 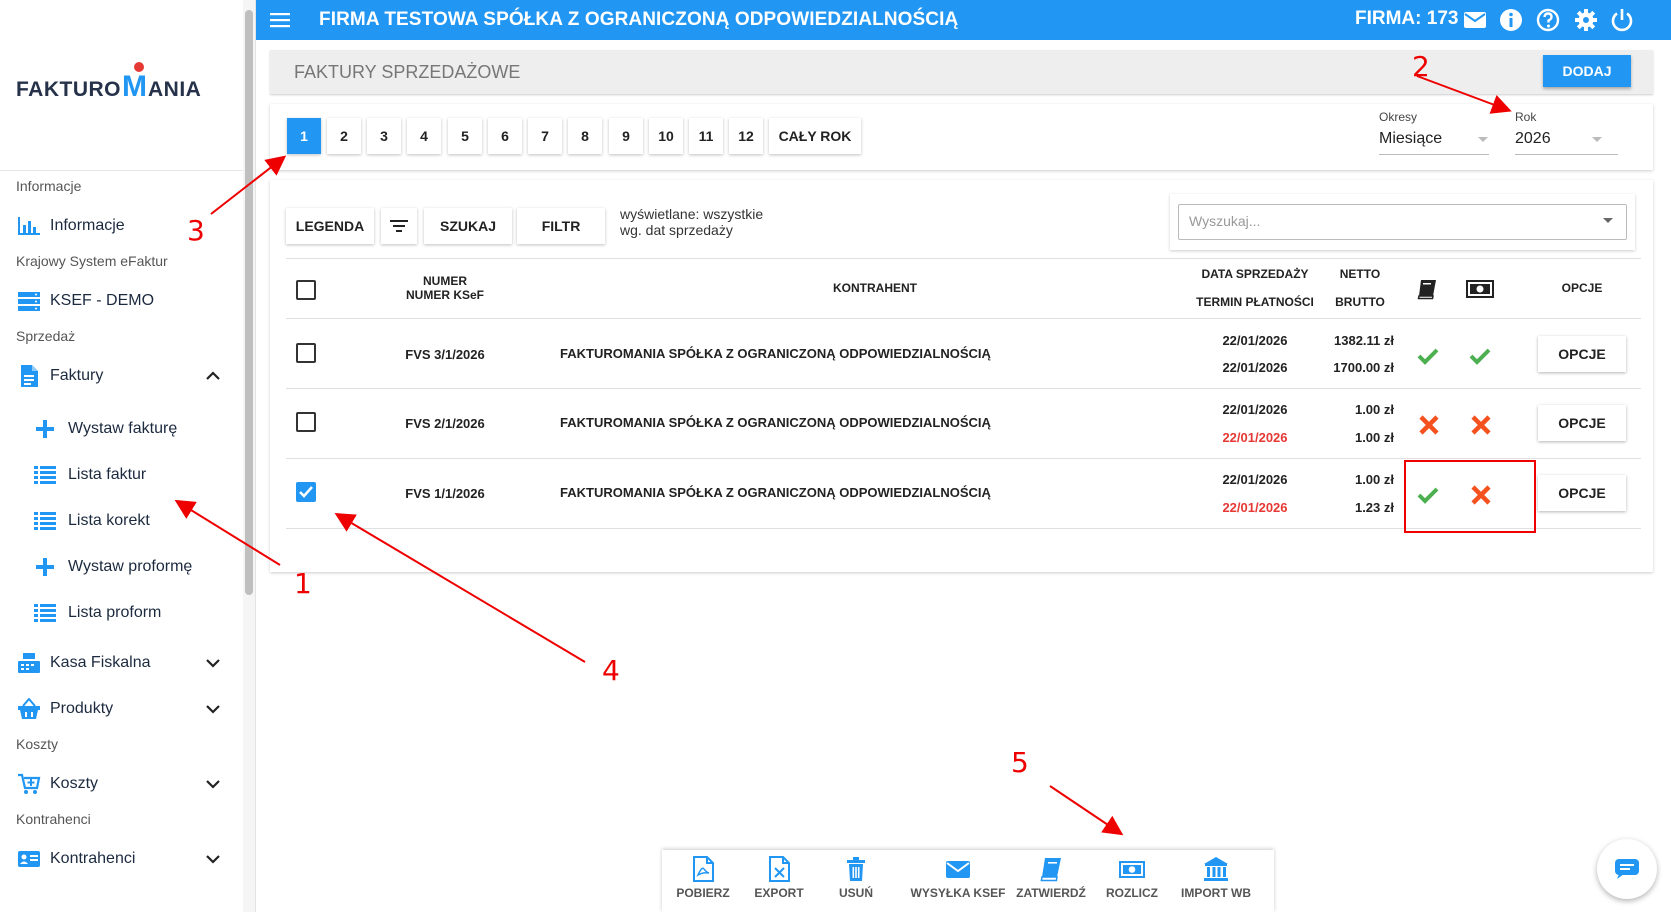 What do you see at coordinates (875, 288) in the screenshot?
I see `header-kontrahent: KONTRAHENT` at bounding box center [875, 288].